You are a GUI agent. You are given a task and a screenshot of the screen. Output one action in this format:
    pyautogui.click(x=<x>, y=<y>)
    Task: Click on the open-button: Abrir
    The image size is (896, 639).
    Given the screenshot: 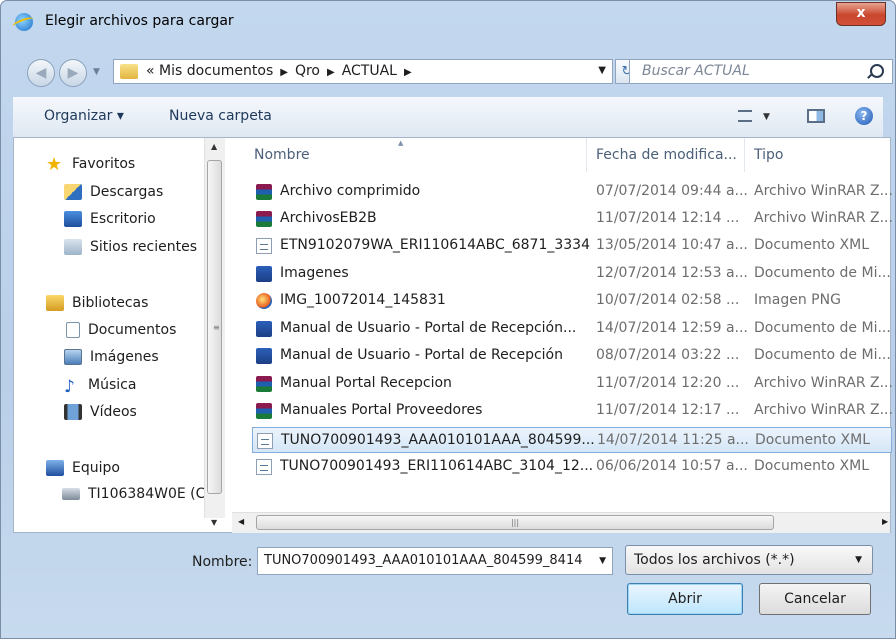 What is the action you would take?
    pyautogui.click(x=685, y=599)
    